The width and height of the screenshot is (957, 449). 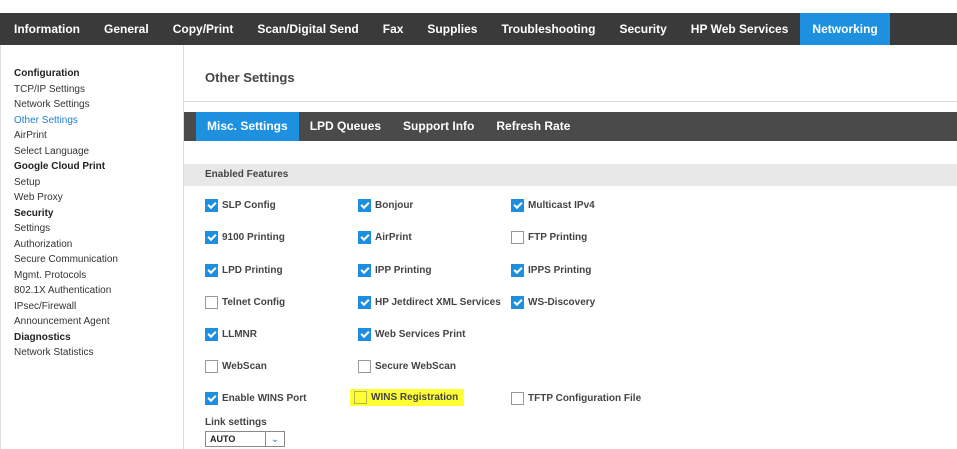 What do you see at coordinates (223, 439) in the screenshot?
I see `link-settings-value: AUTO` at bounding box center [223, 439].